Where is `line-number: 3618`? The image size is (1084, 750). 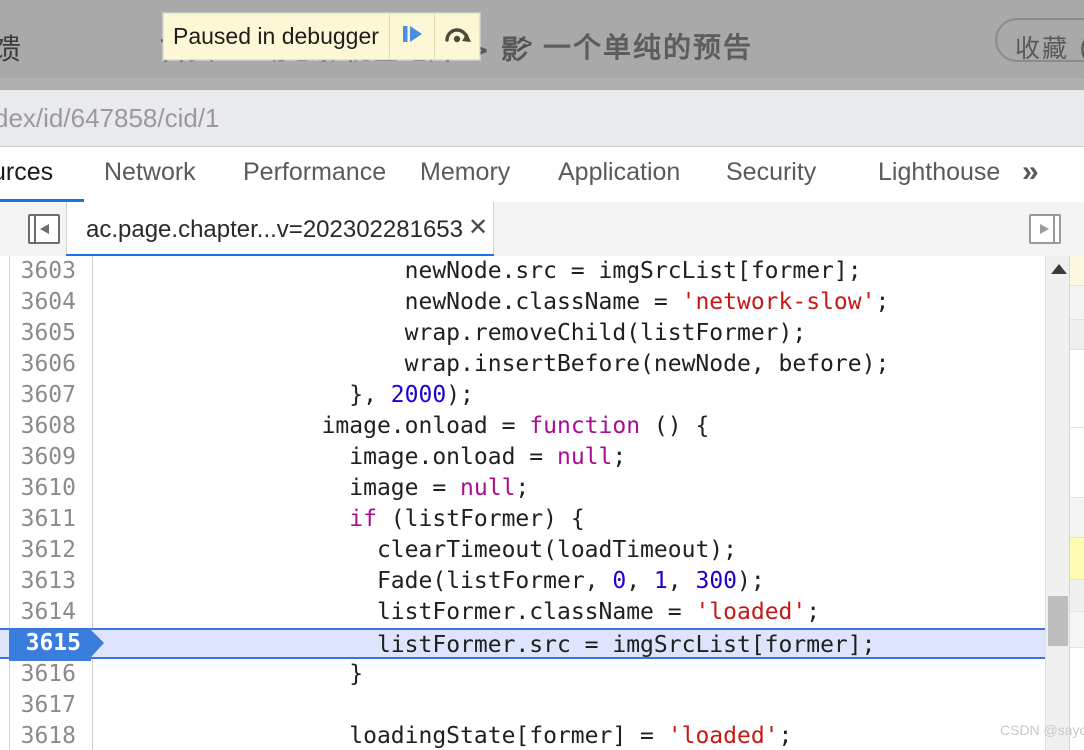
line-number: 3618 is located at coordinates (47, 735).